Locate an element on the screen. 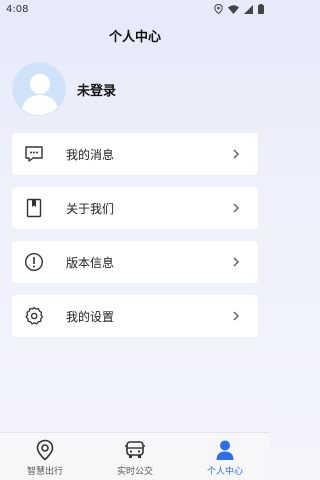 The width and height of the screenshot is (320, 480). battery-icon is located at coordinates (261, 9).